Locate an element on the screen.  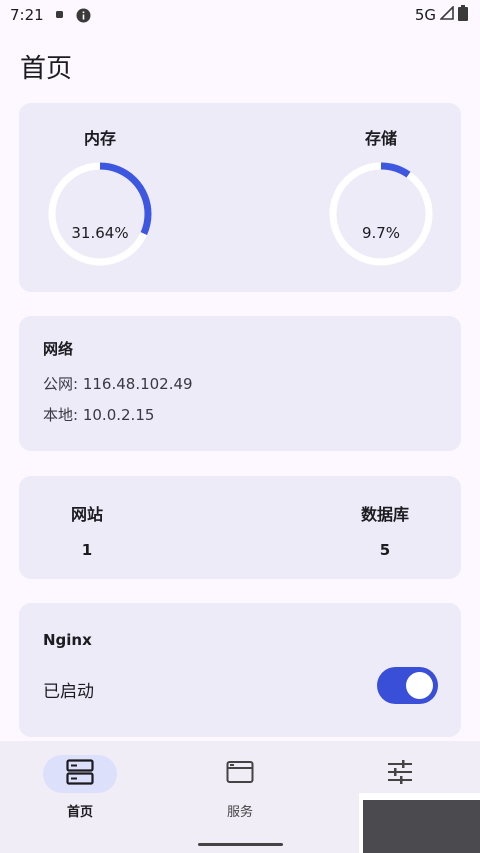
signal-icon is located at coordinates (446, 14).